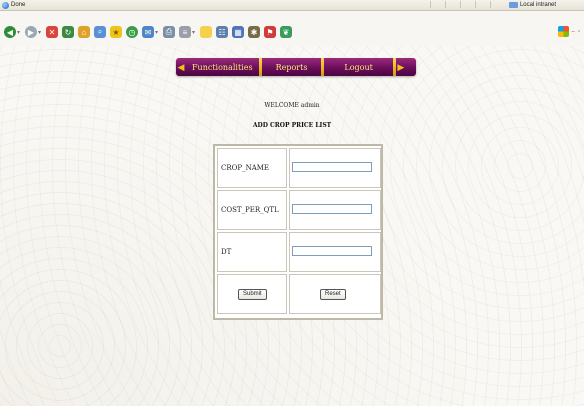 The width and height of the screenshot is (584, 406). I want to click on form-row-cost-per-qtl: COST_PER_QTL, so click(299, 210).